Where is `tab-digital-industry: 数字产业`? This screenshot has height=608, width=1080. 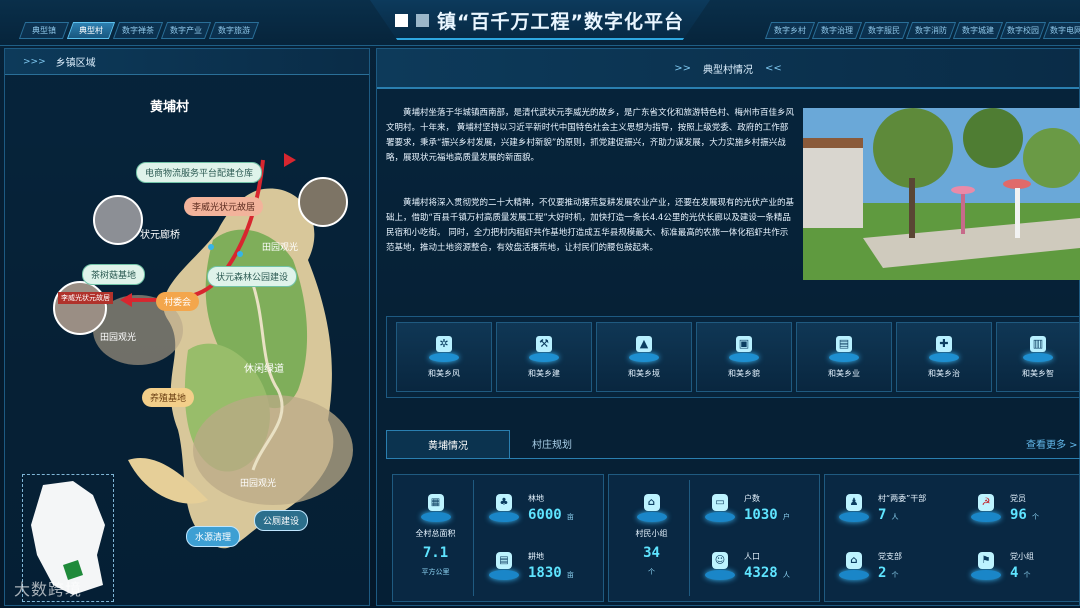
tab-digital-industry: 数字产业 is located at coordinates (186, 30).